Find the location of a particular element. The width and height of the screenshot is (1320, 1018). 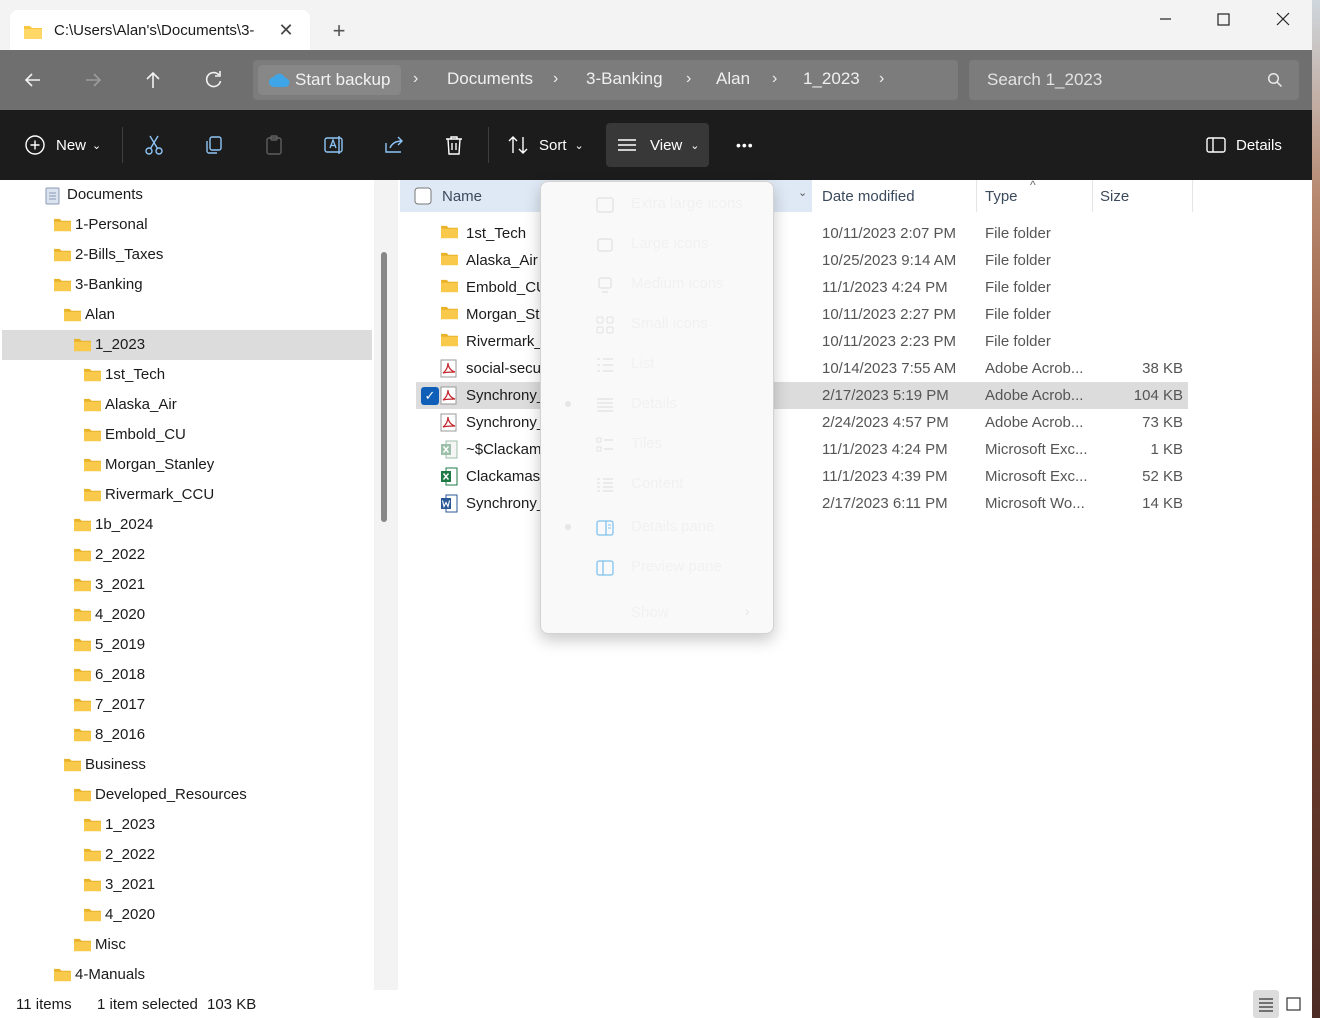

start-backup-button: Start backup is located at coordinates (329, 80).